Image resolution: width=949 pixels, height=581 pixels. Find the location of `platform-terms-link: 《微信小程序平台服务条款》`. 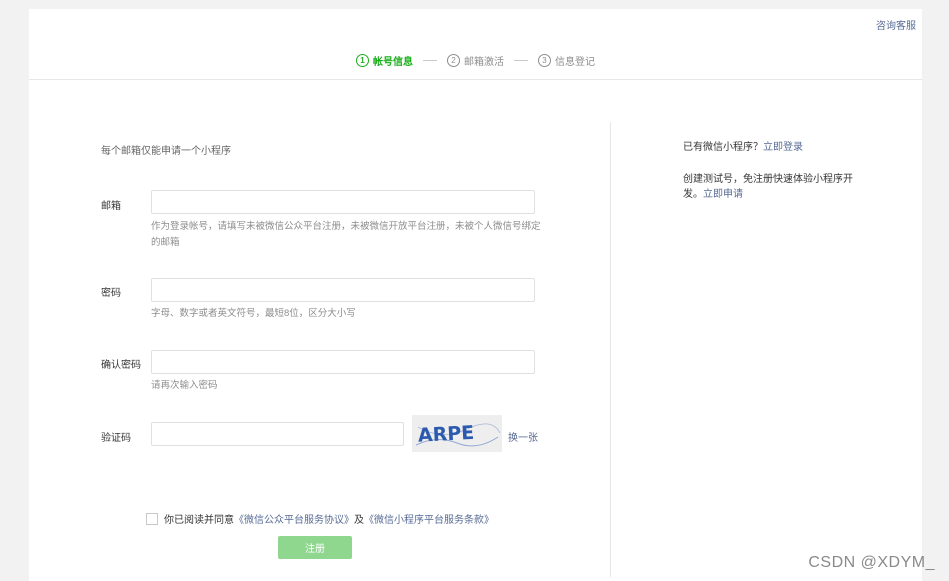

platform-terms-link: 《微信小程序平台服务条款》 is located at coordinates (429, 518).